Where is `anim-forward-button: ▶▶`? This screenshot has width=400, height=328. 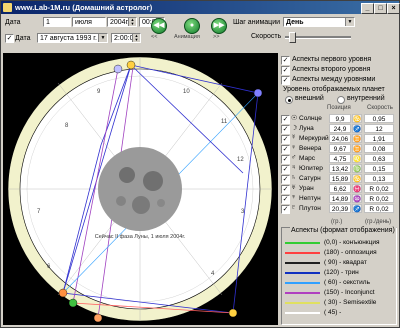 anim-forward-button: ▶▶ is located at coordinates (219, 26).